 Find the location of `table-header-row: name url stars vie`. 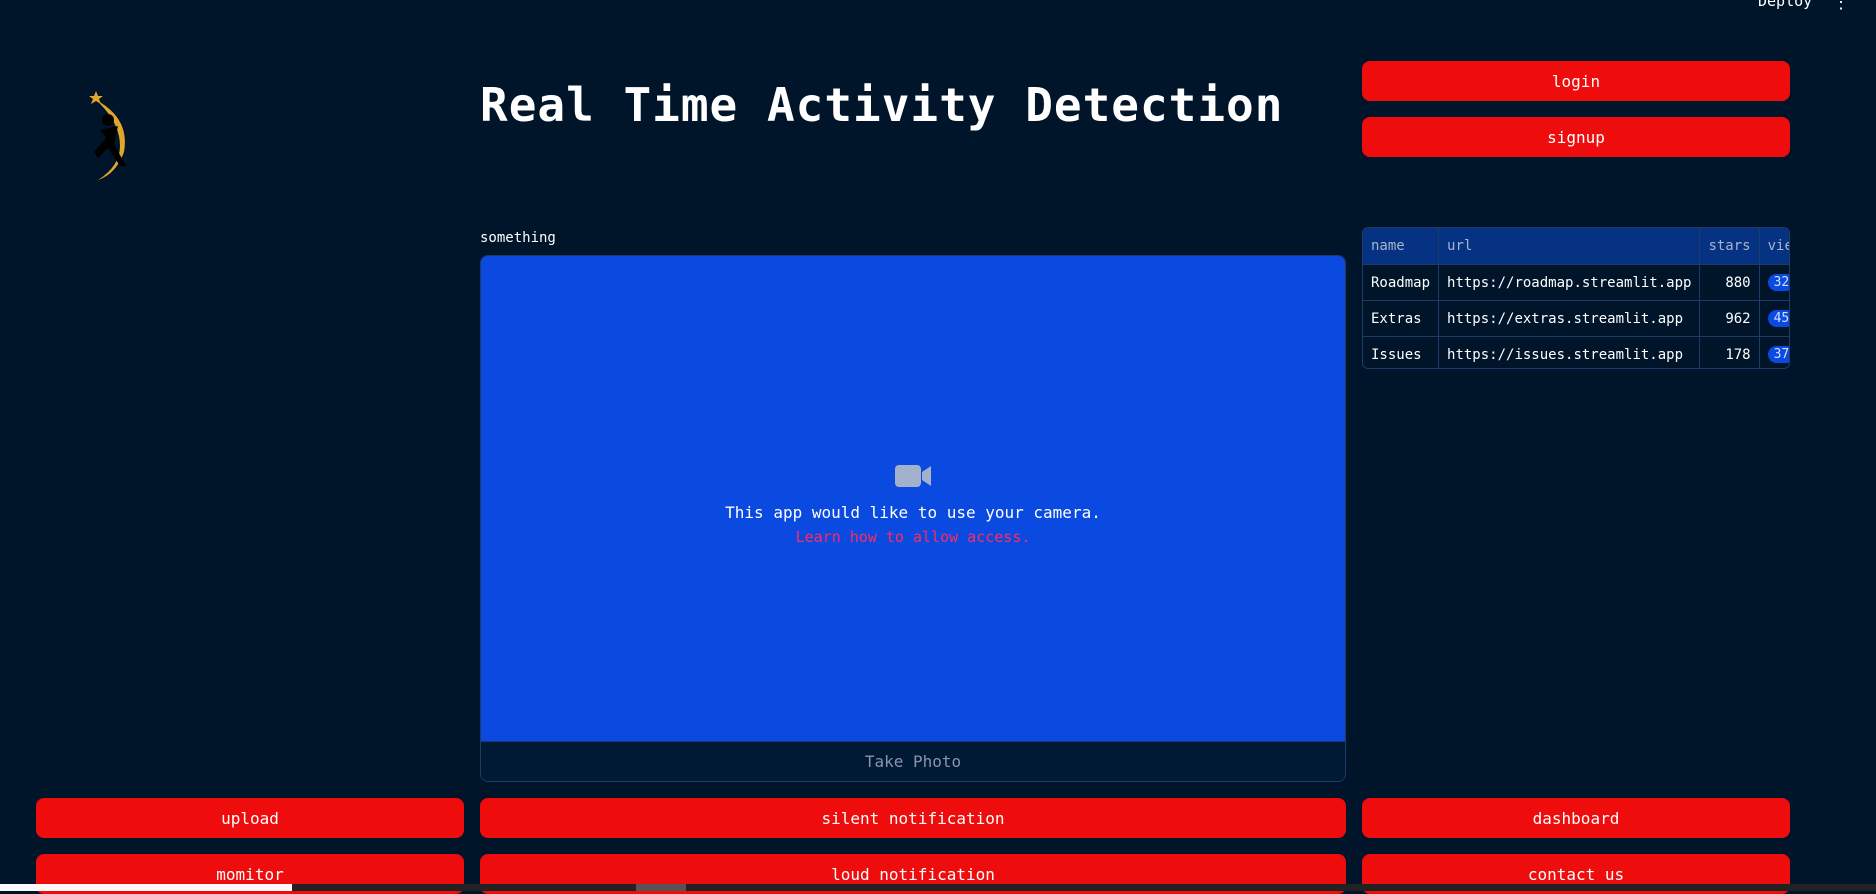

table-header-row: name url stars vie is located at coordinates (1576, 246).